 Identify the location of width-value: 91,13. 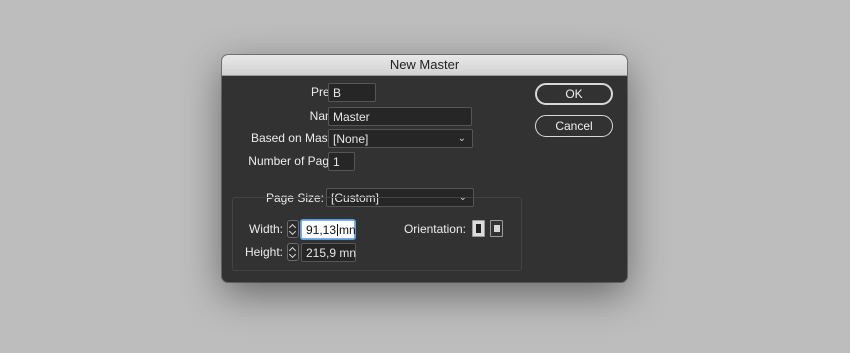
(321, 230).